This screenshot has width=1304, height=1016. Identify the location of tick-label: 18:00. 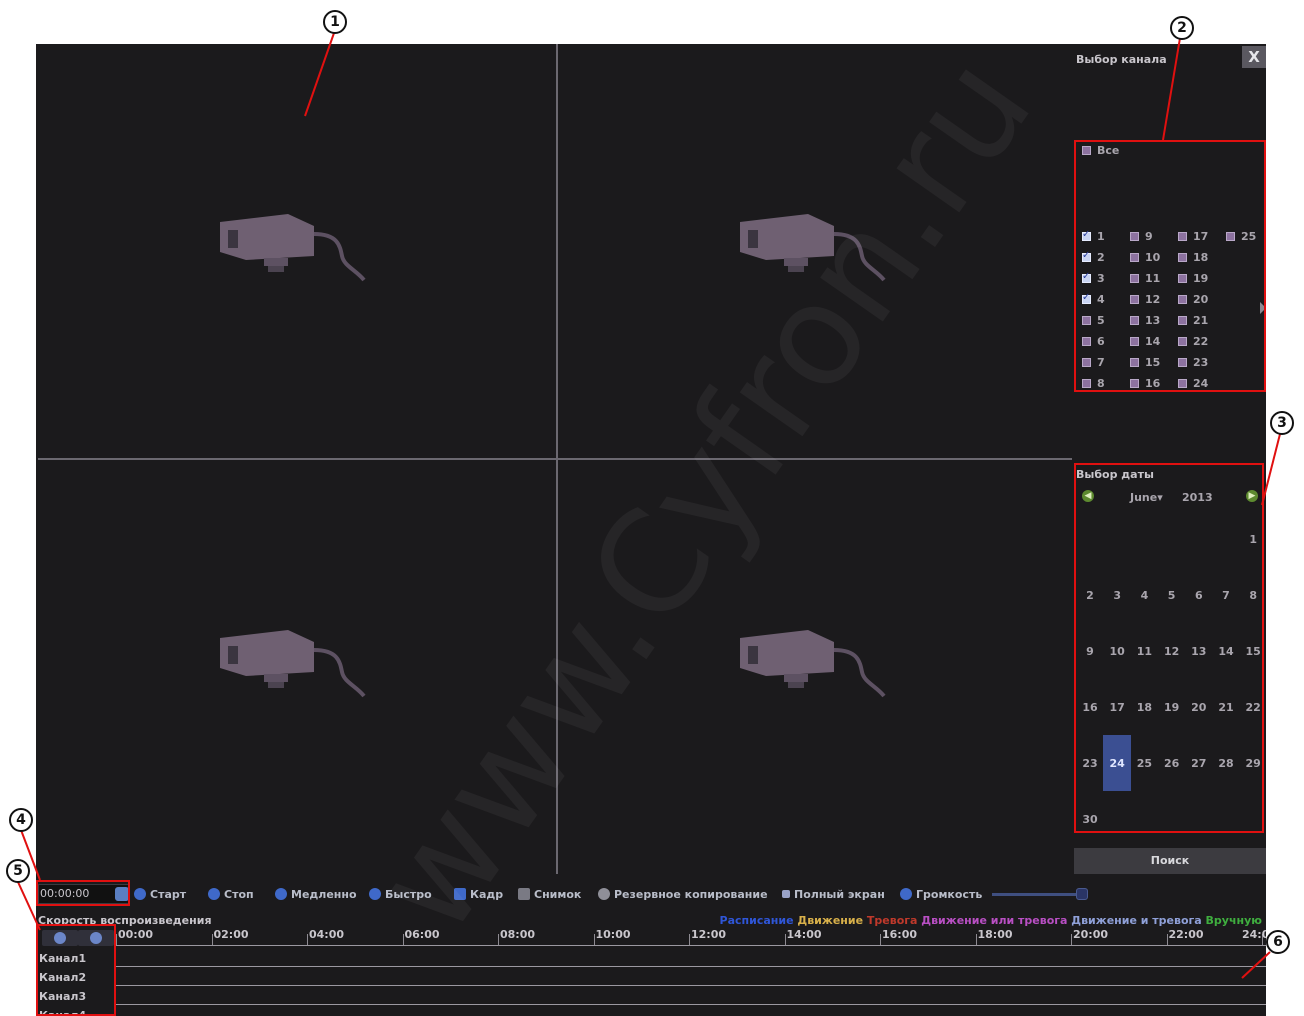
(995, 934).